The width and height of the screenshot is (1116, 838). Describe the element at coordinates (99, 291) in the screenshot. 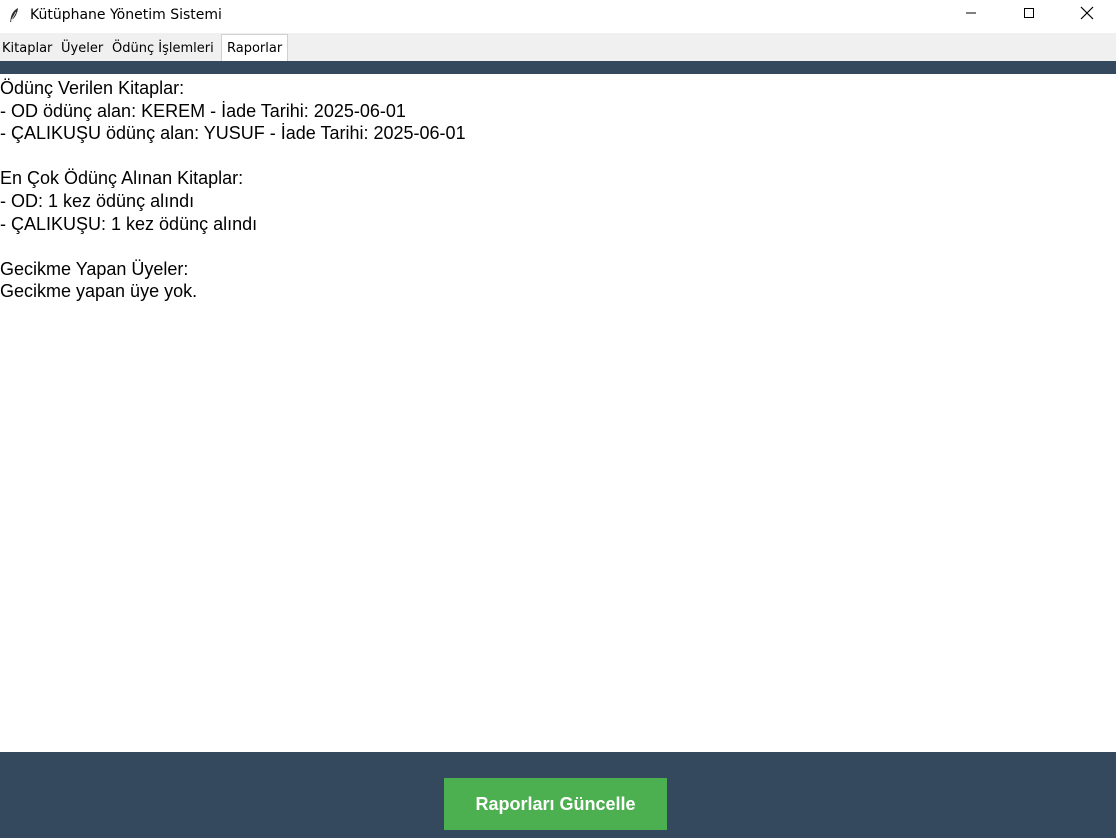

I see `report-line: Gecikme yapan üye yok.` at that location.